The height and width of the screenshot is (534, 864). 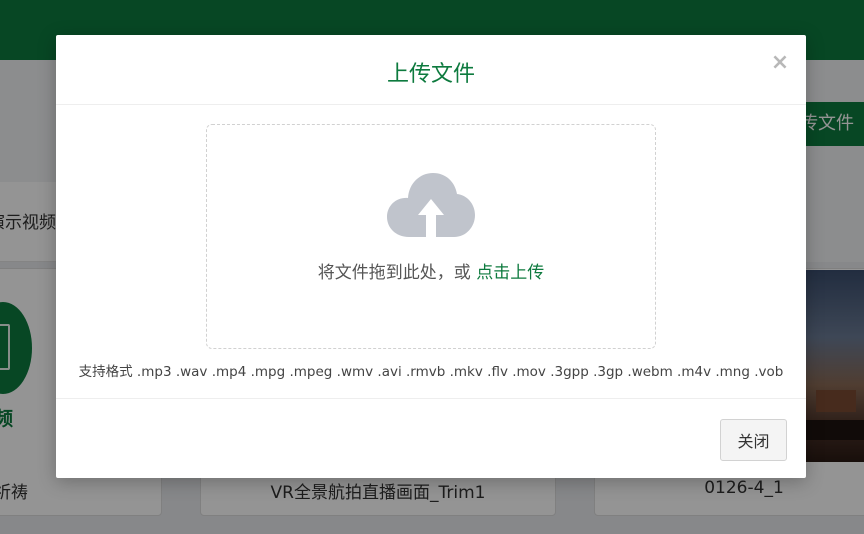 I want to click on close-button: 关闭, so click(x=753, y=440).